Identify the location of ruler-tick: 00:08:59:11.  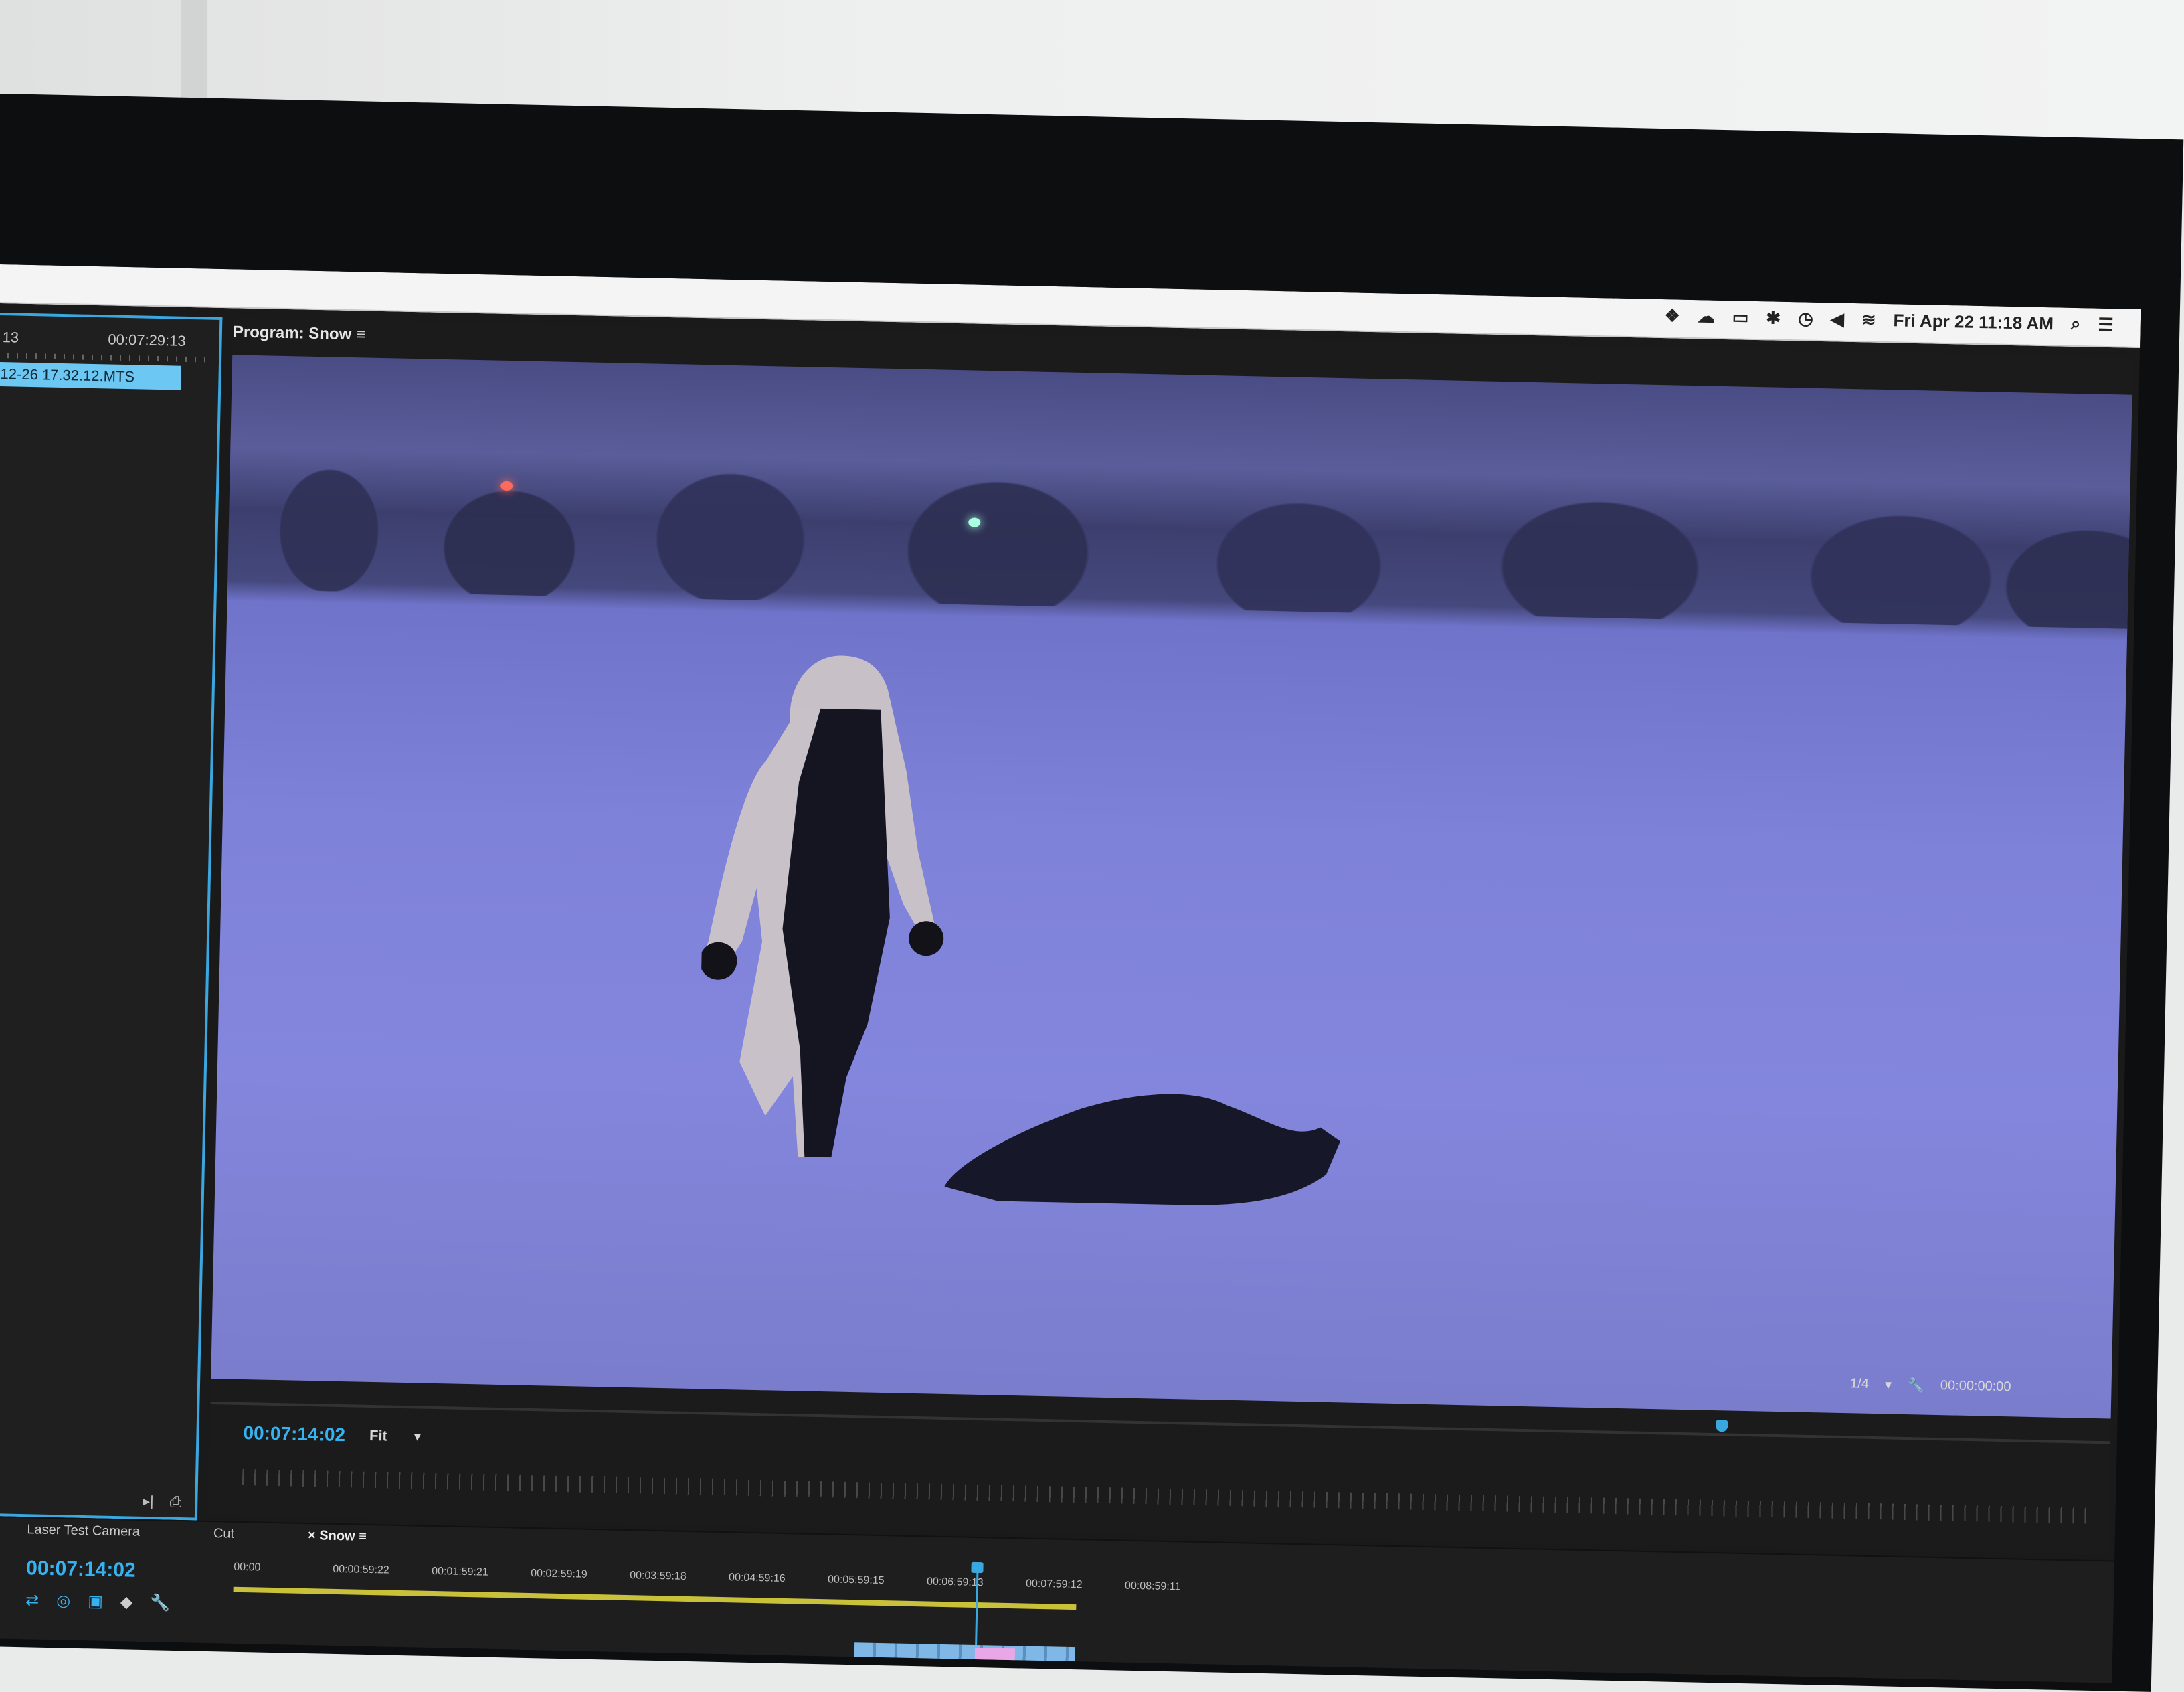
(1152, 1586).